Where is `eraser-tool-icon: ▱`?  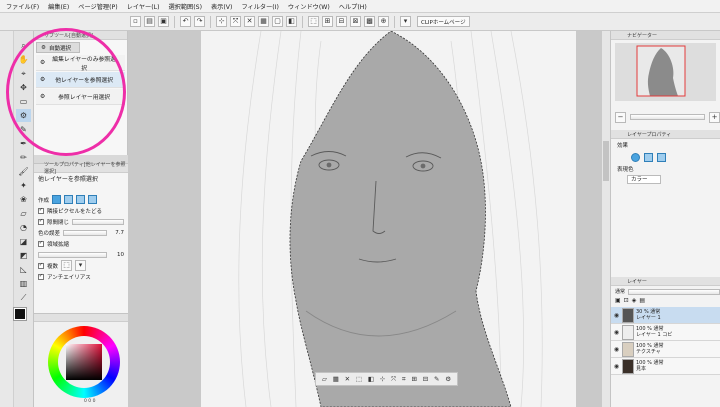 eraser-tool-icon: ▱ is located at coordinates (23, 213).